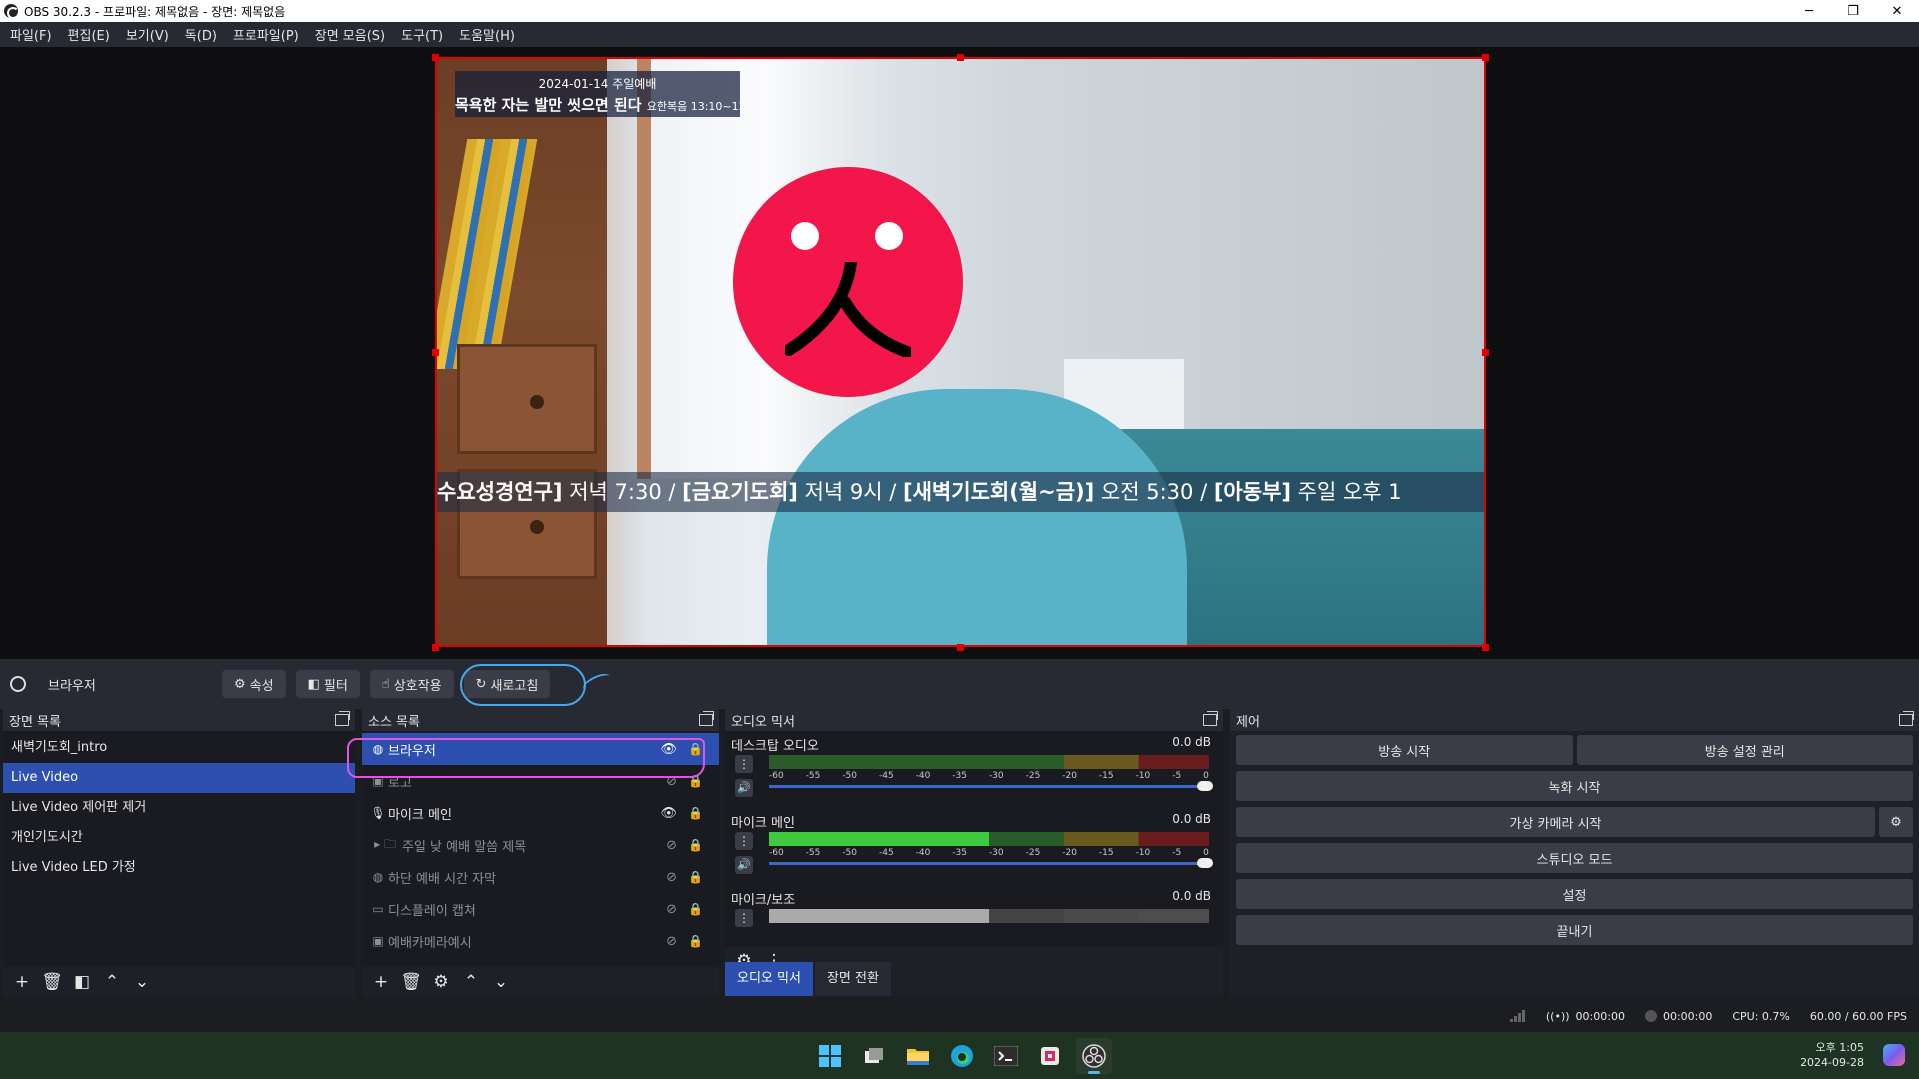 This screenshot has width=1919, height=1079. I want to click on obs-taskbar-icon, so click(1094, 1056).